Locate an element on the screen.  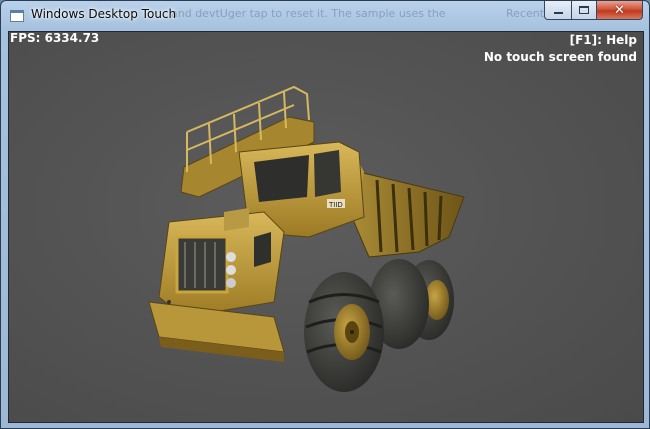
maximize-button is located at coordinates (584, 10).